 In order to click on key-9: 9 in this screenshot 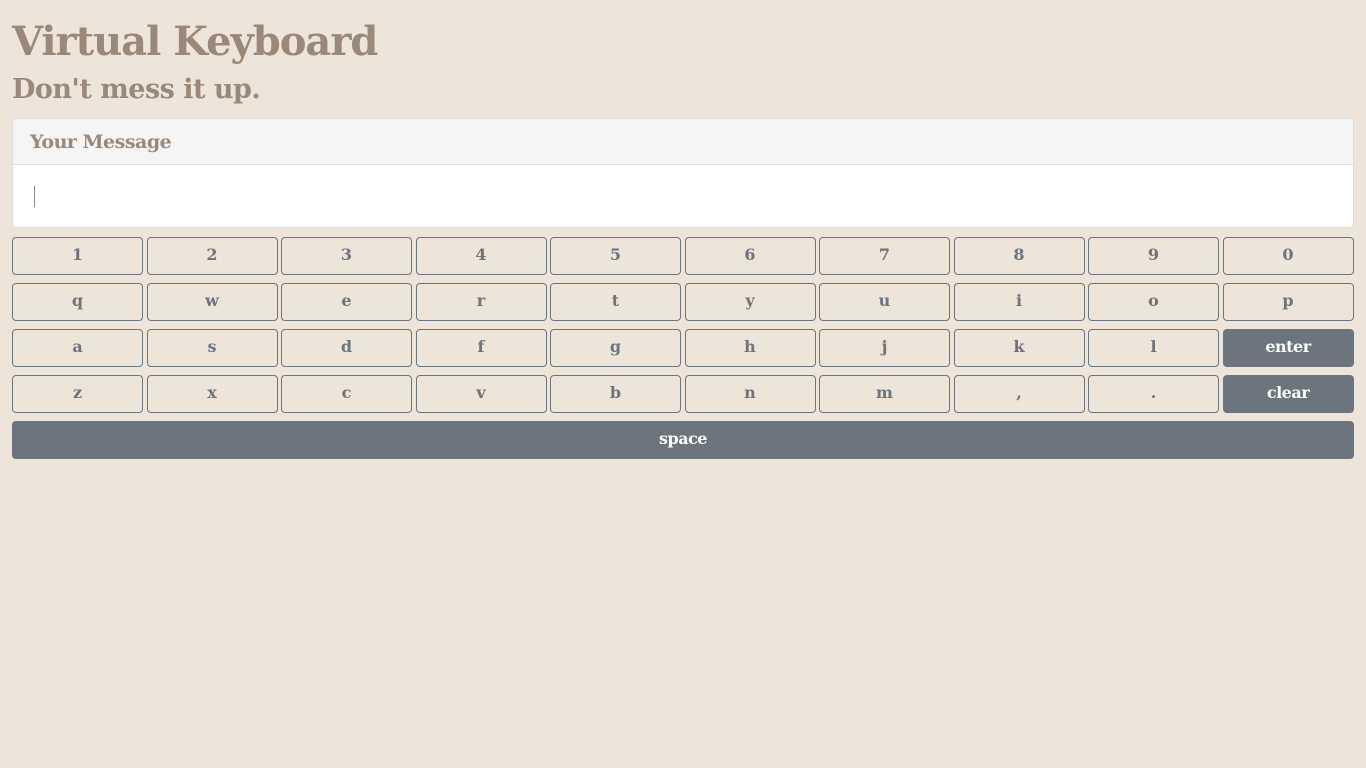, I will do `click(1153, 256)`.